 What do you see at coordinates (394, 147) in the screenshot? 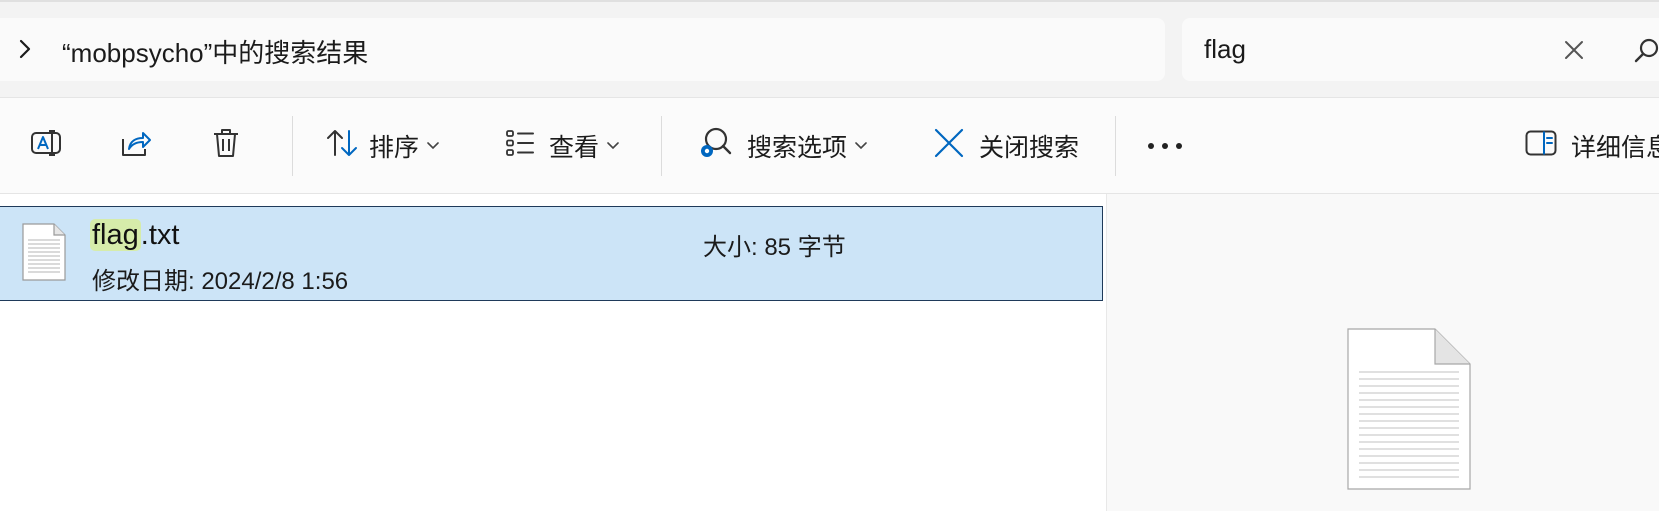
I see `sort-label: 排序` at bounding box center [394, 147].